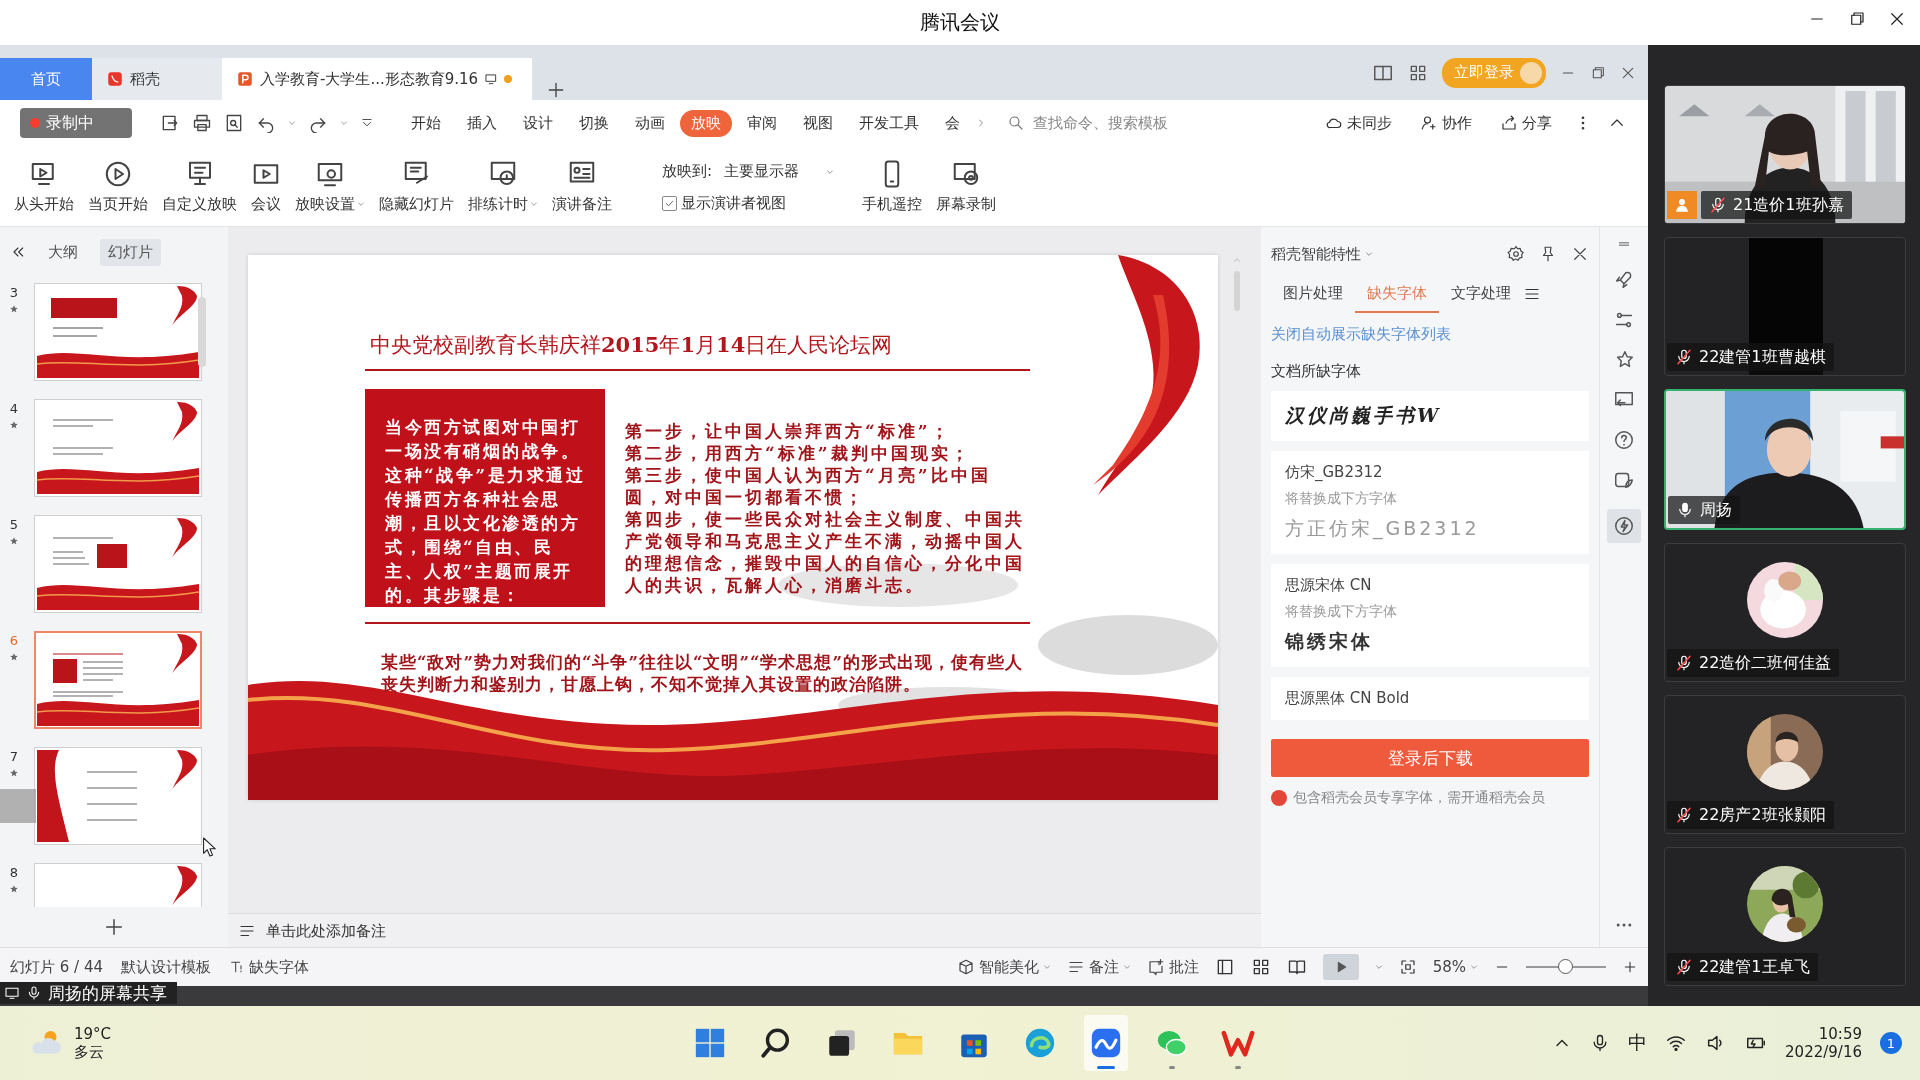 The image size is (1920, 1080). Describe the element at coordinates (1455, 967) in the screenshot. I see `zoom-dropdown: 58%` at that location.